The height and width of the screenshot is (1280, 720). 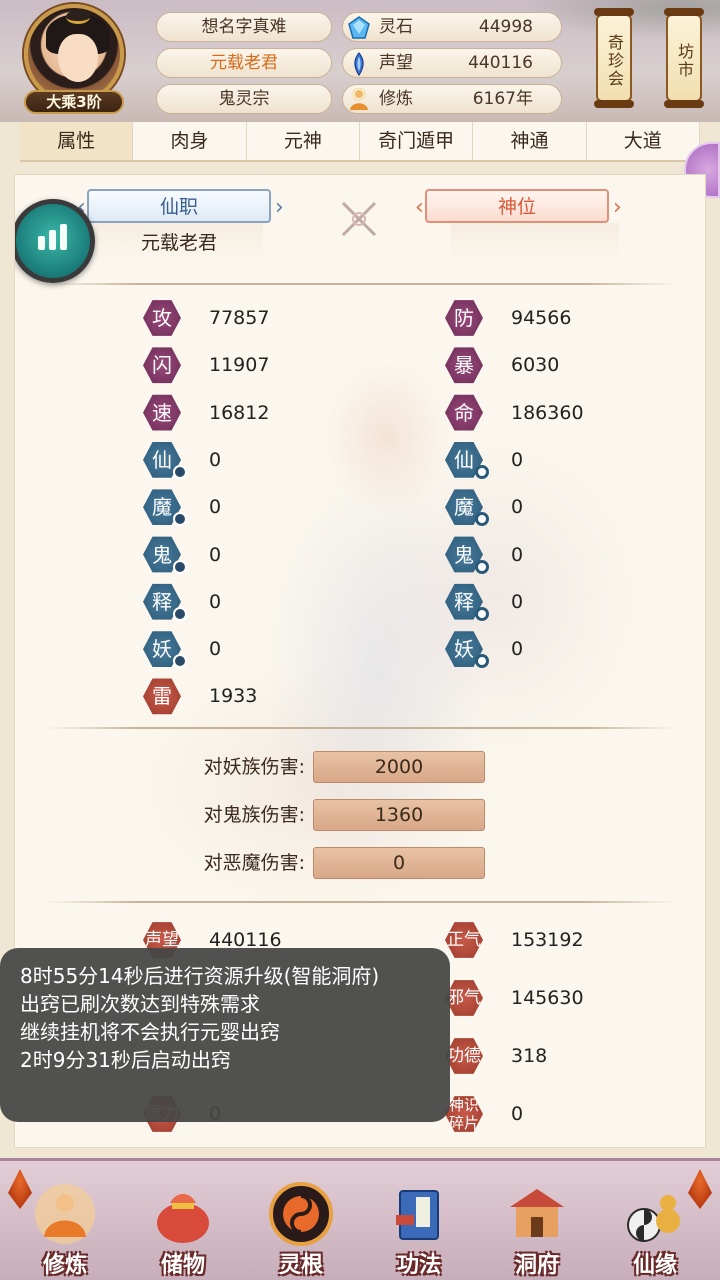 What do you see at coordinates (517, 206) in the screenshot?
I see `divine-rank-label: 神位` at bounding box center [517, 206].